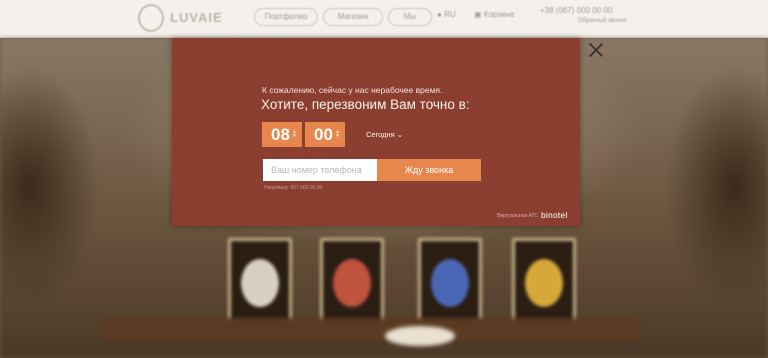 This screenshot has height=358, width=768. I want to click on hours-value: 08, so click(280, 134).